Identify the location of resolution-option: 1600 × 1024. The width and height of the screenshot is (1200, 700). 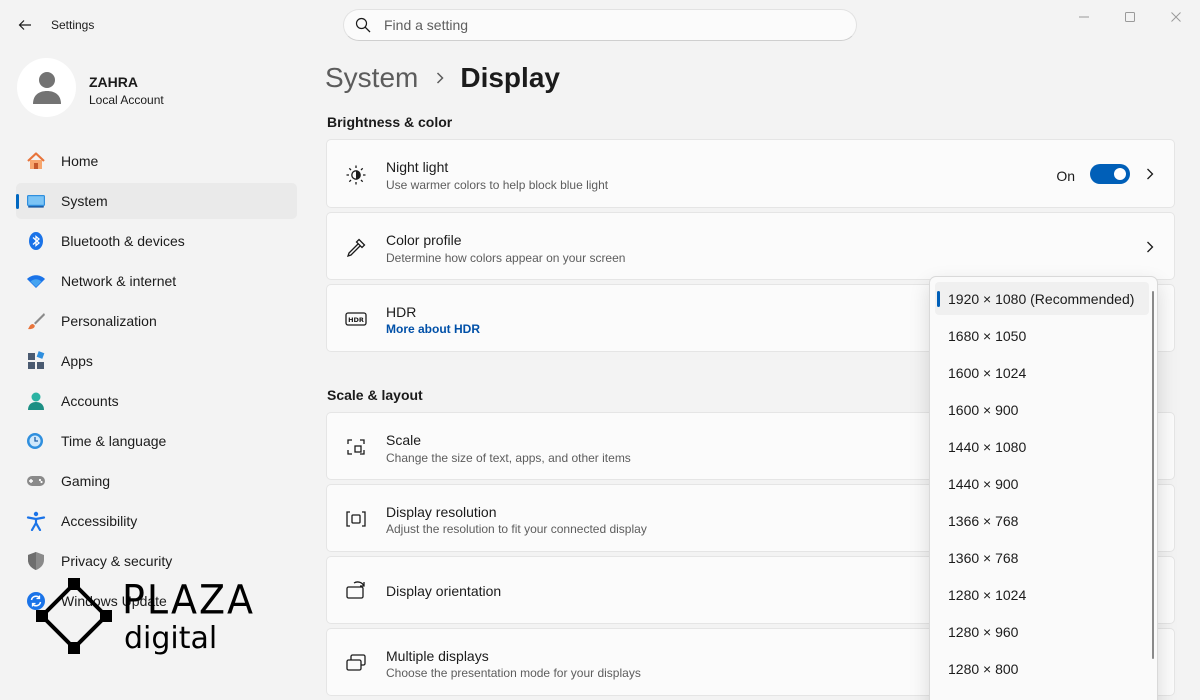
(1042, 372).